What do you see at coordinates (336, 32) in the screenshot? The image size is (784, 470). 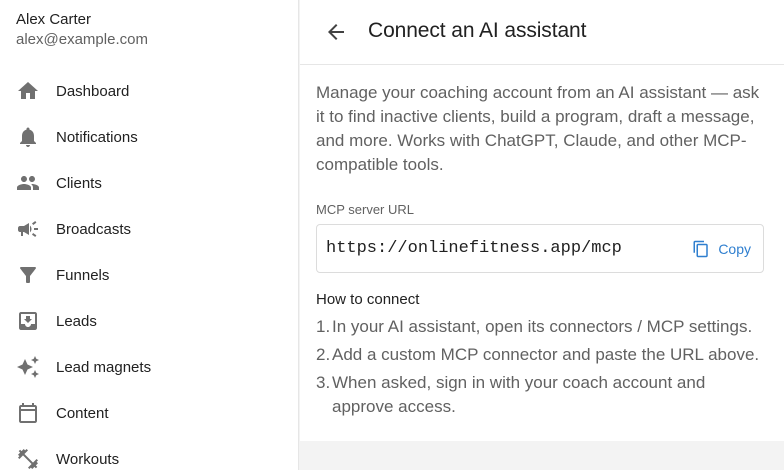 I see `back-arrow-icon` at bounding box center [336, 32].